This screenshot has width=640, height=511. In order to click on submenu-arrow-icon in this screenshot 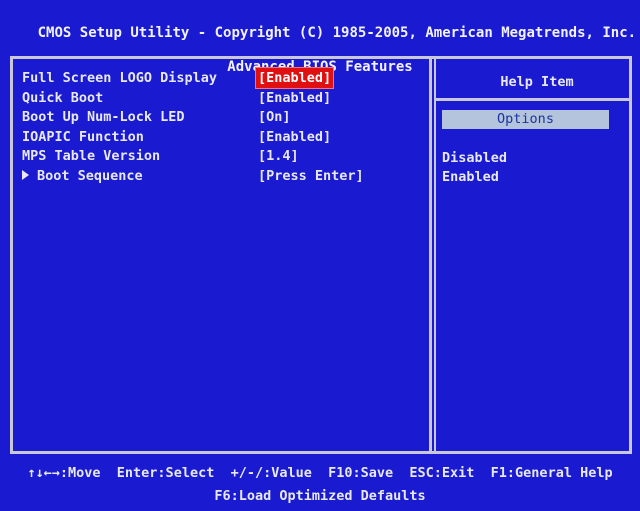, I will do `click(25, 175)`.